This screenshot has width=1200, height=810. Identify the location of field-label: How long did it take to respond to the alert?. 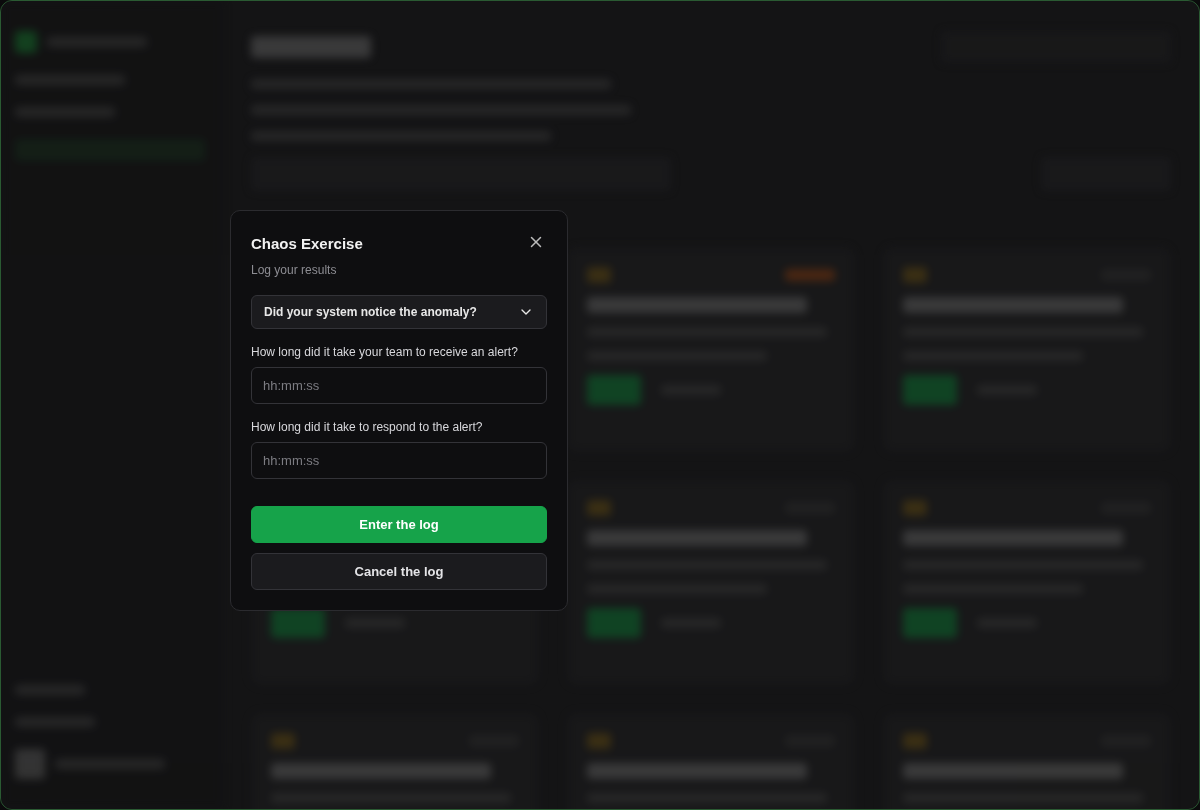
(367, 427).